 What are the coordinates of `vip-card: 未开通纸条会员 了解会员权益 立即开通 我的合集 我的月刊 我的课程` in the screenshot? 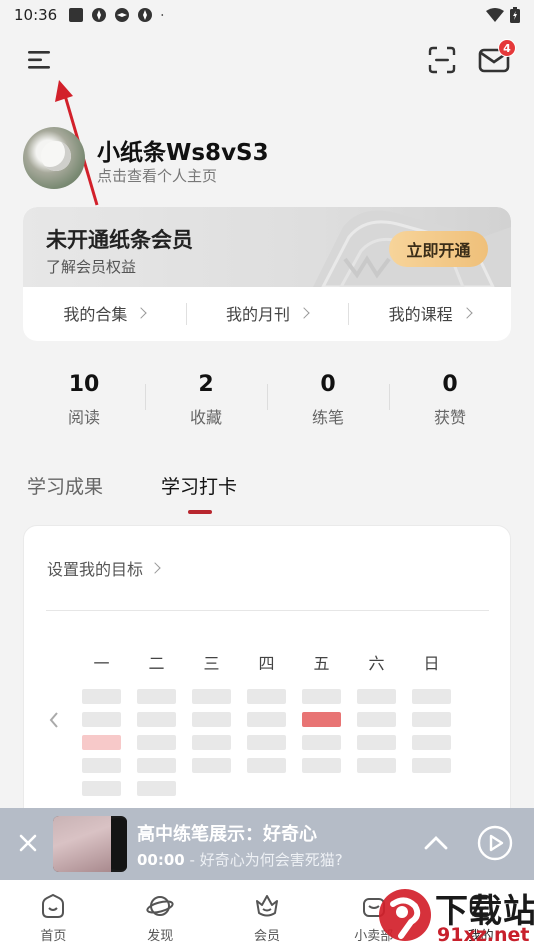 It's located at (267, 274).